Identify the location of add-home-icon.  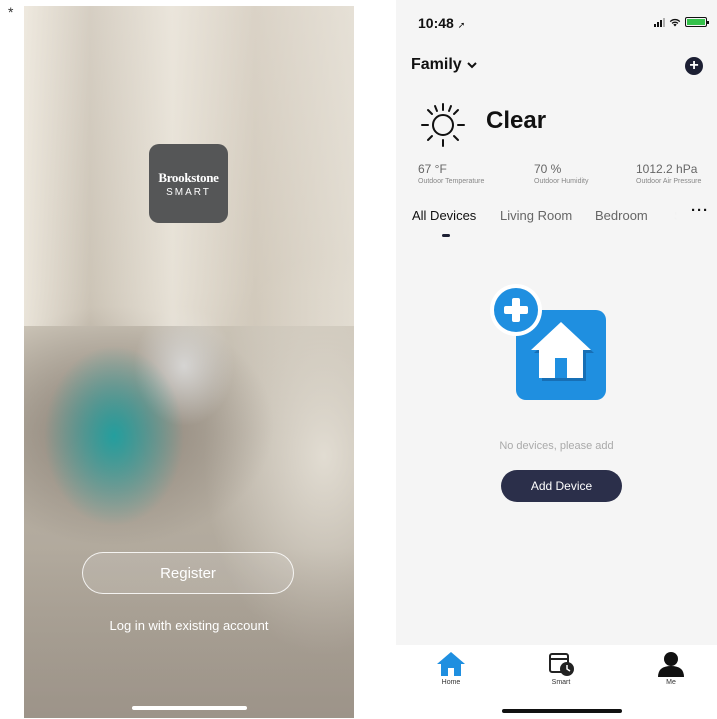
(548, 342).